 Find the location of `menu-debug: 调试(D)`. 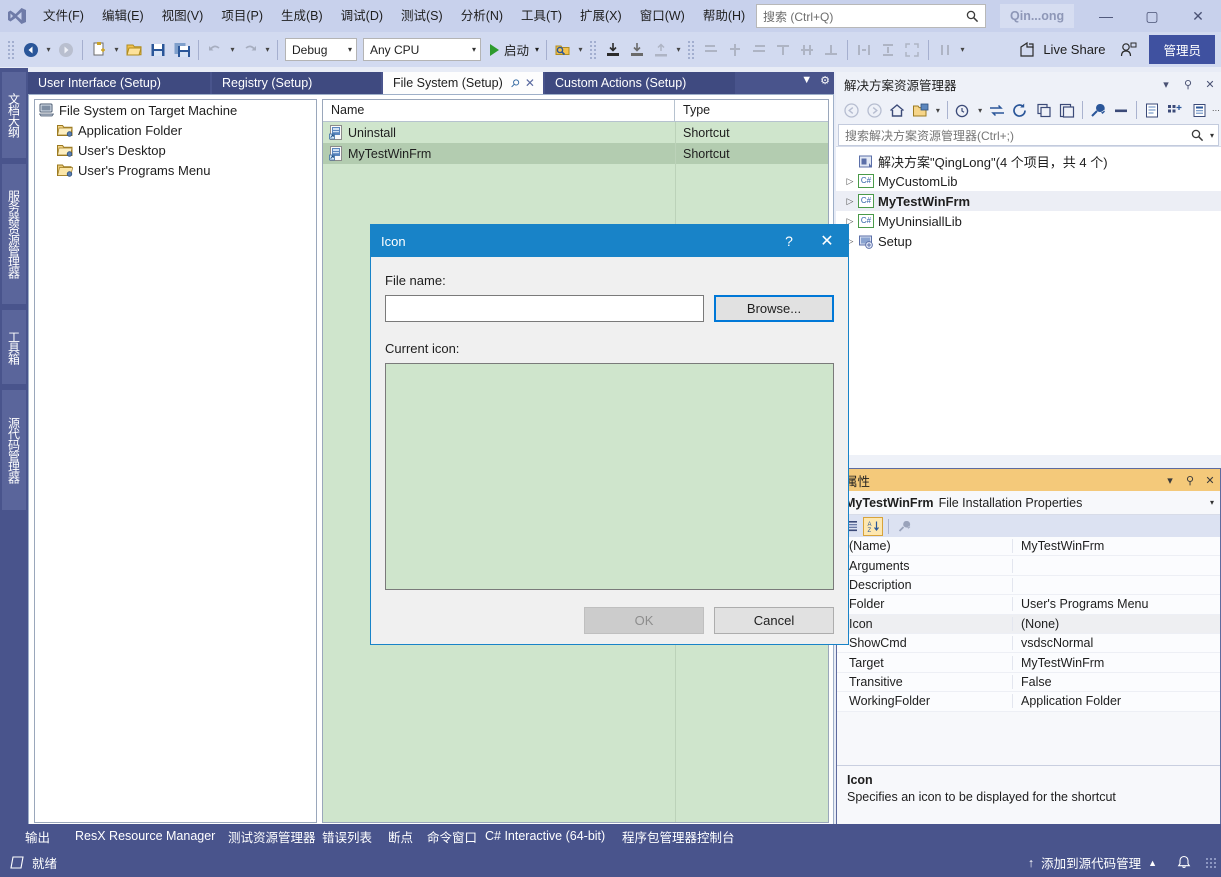

menu-debug: 调试(D) is located at coordinates (362, 16).